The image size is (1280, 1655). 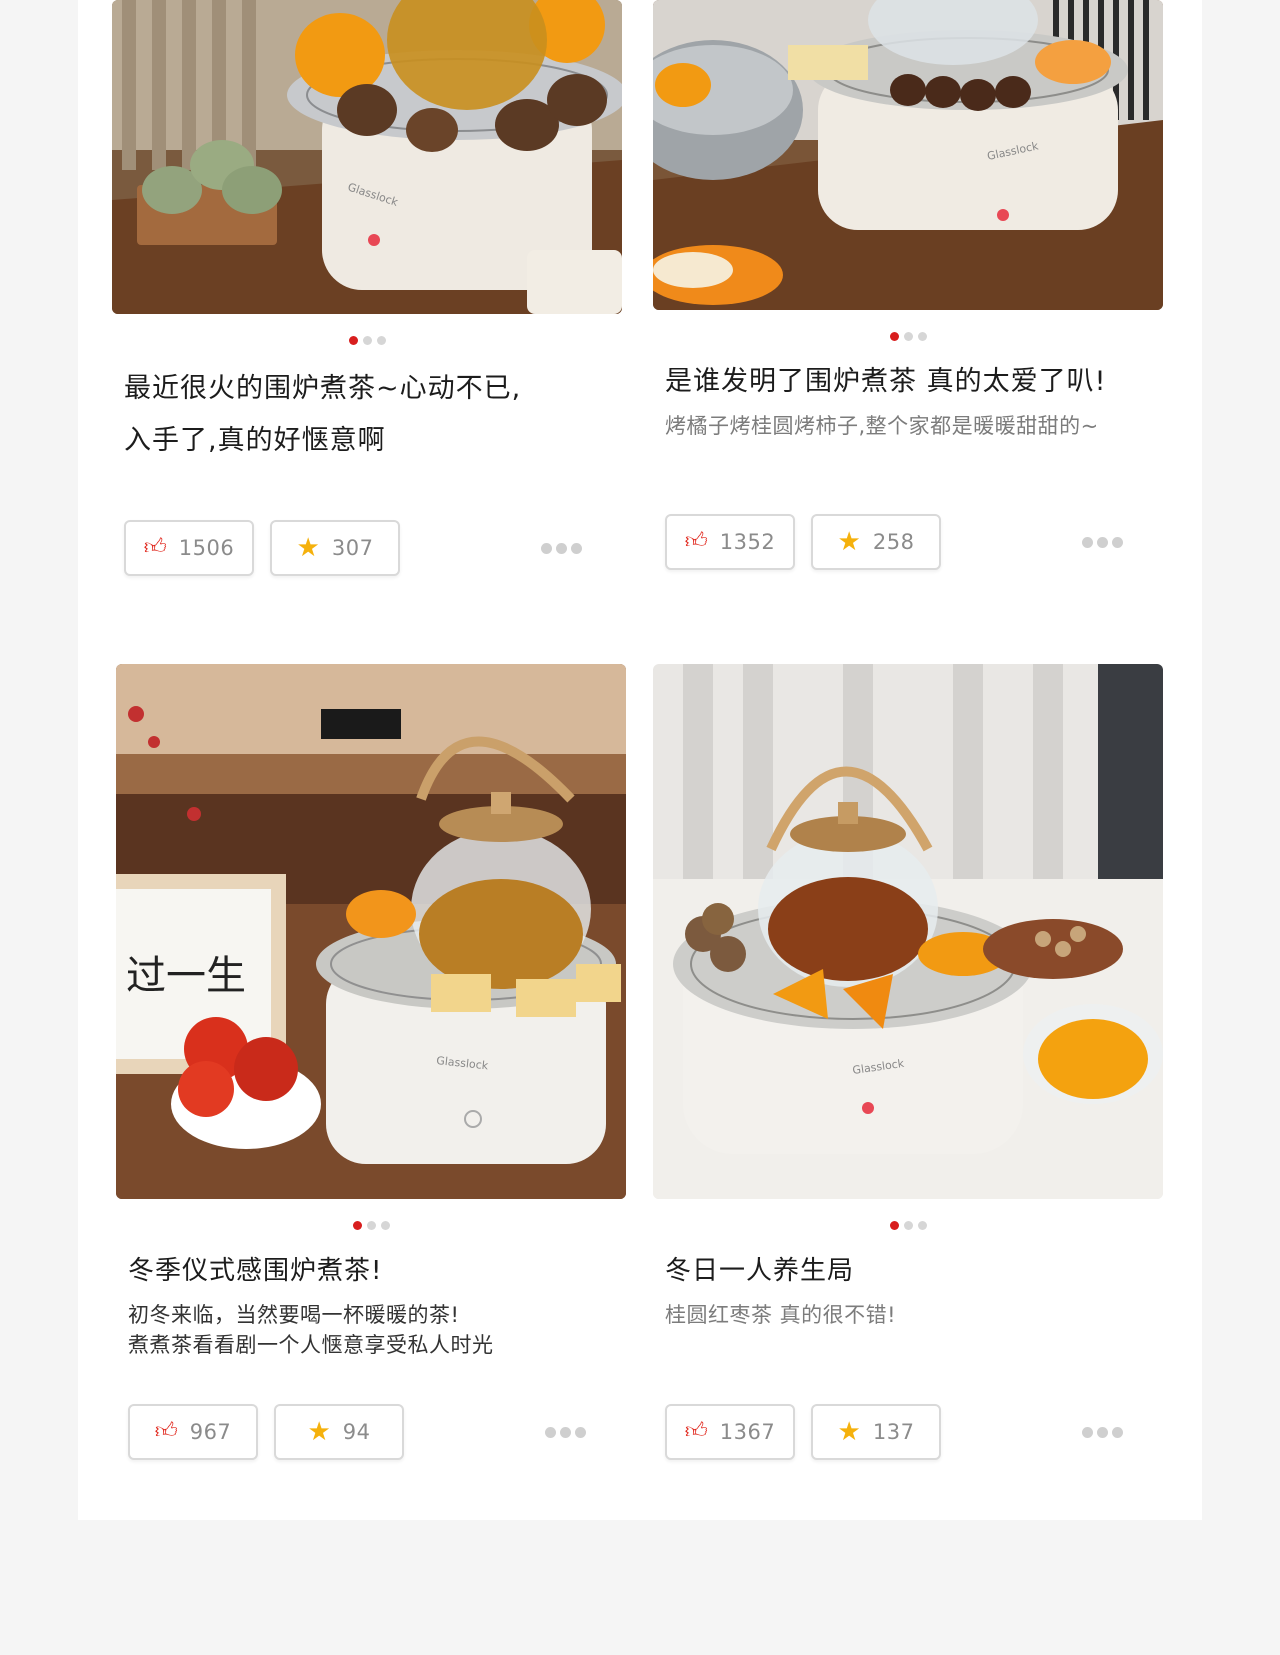 I want to click on like-button: 👍︎ 1367, so click(x=730, y=1432).